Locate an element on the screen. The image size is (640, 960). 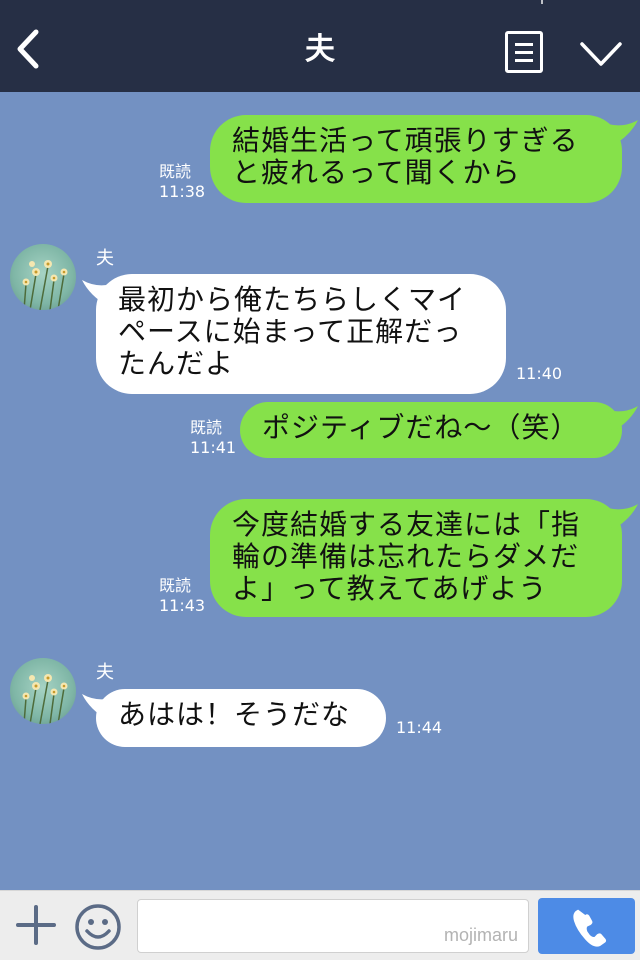
message-time: 11:43 is located at coordinates (182, 605).